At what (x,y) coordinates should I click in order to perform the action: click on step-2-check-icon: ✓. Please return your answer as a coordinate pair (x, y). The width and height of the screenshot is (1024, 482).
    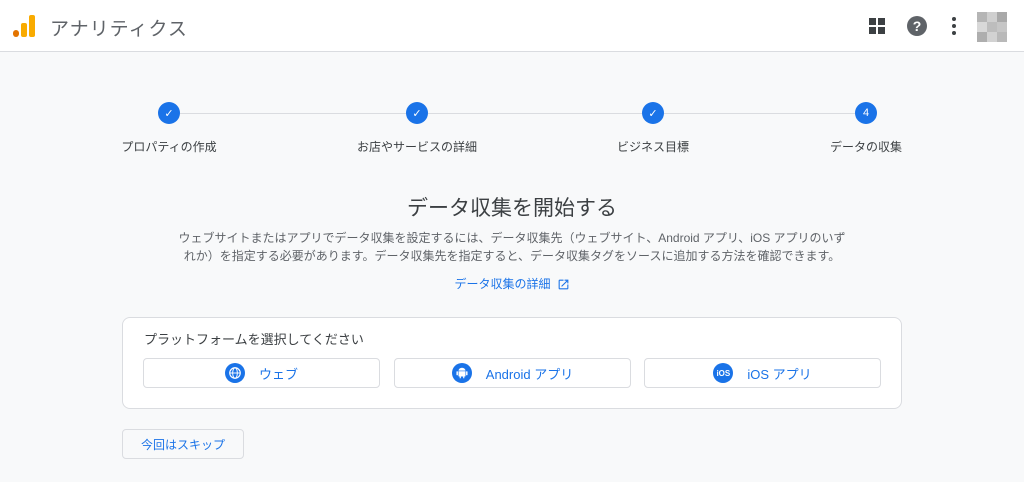
    Looking at the image, I should click on (417, 113).